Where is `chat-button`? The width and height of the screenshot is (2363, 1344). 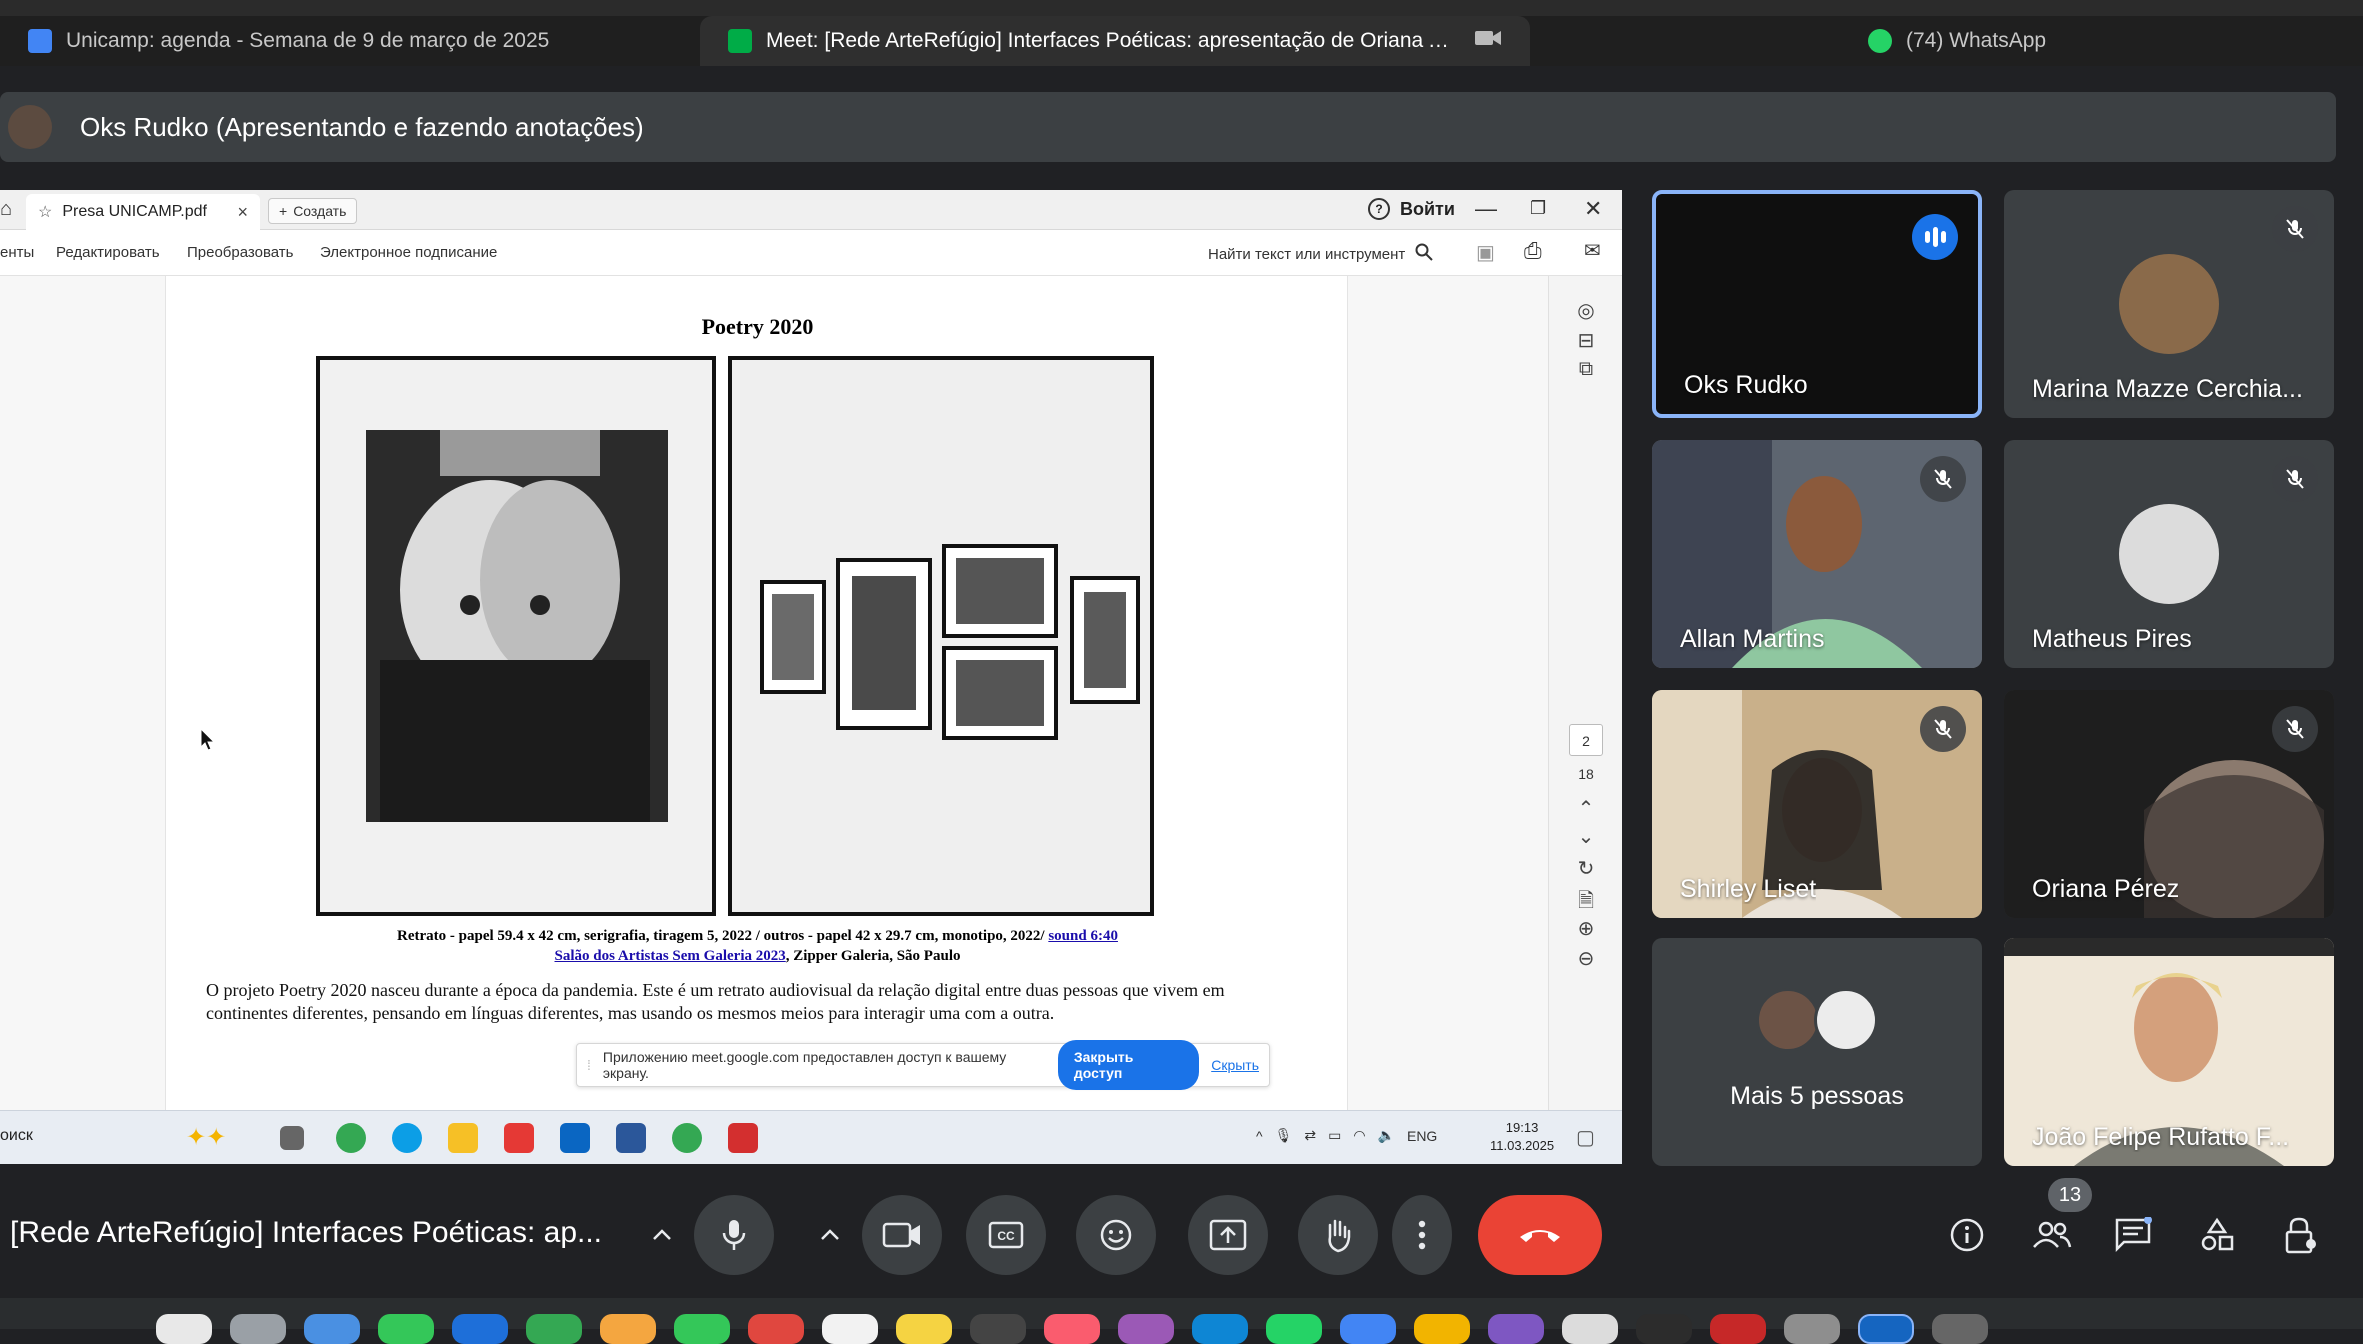 chat-button is located at coordinates (2133, 1235).